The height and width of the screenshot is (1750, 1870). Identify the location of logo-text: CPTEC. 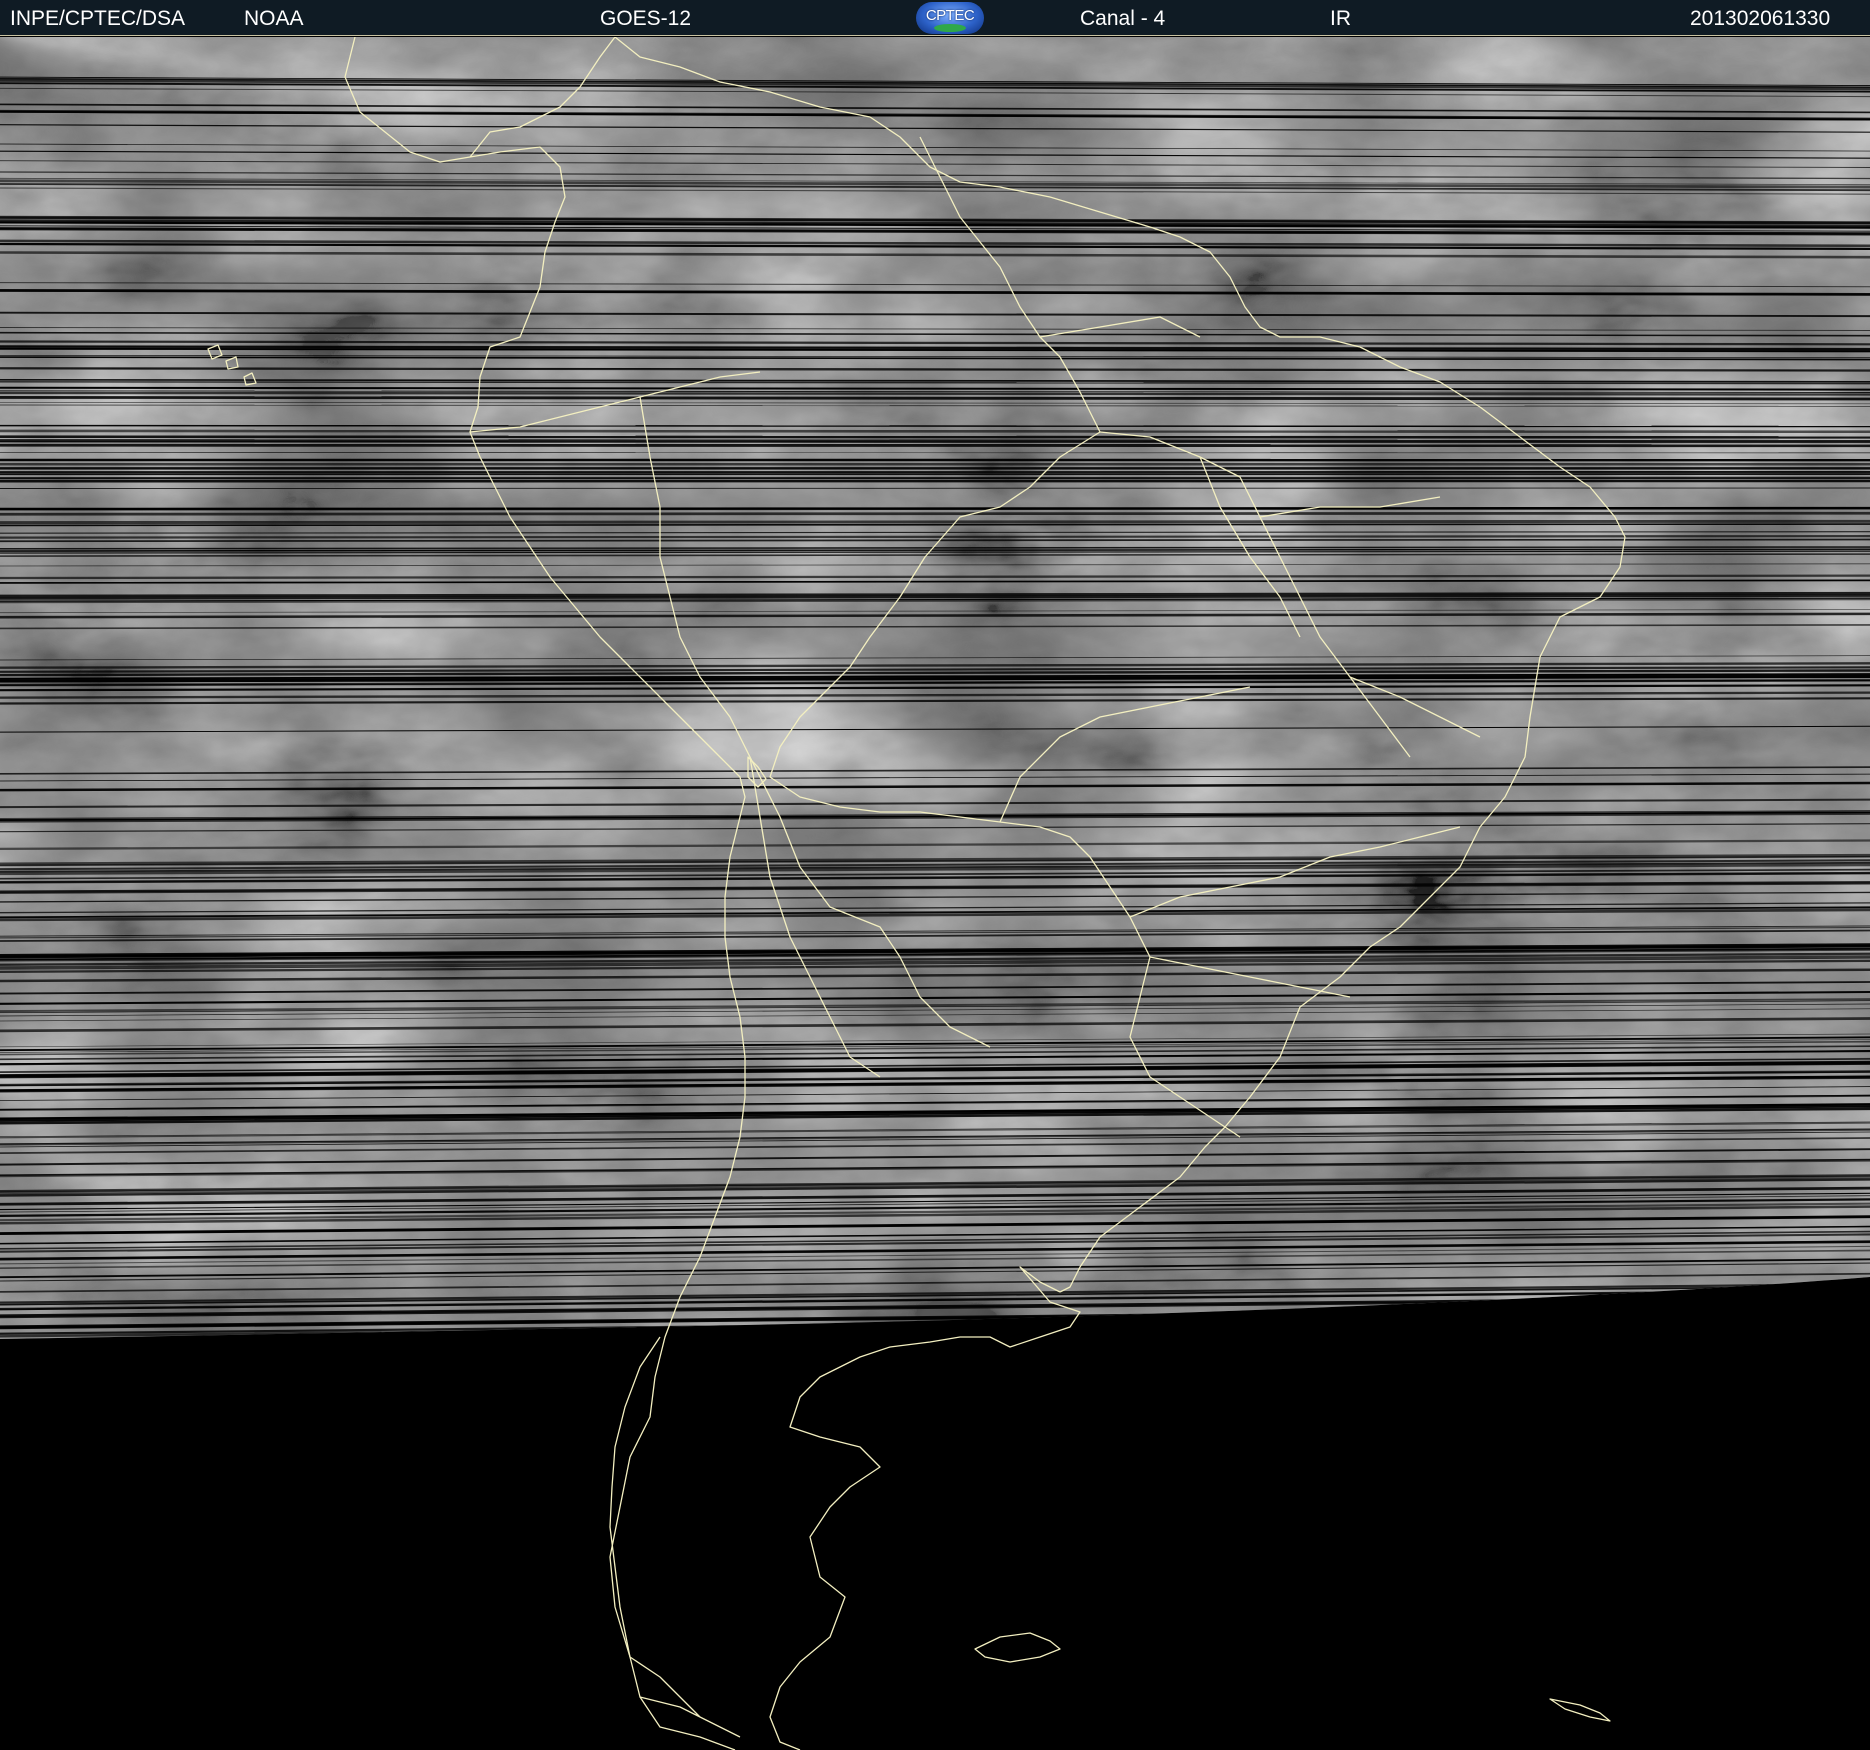
(950, 15).